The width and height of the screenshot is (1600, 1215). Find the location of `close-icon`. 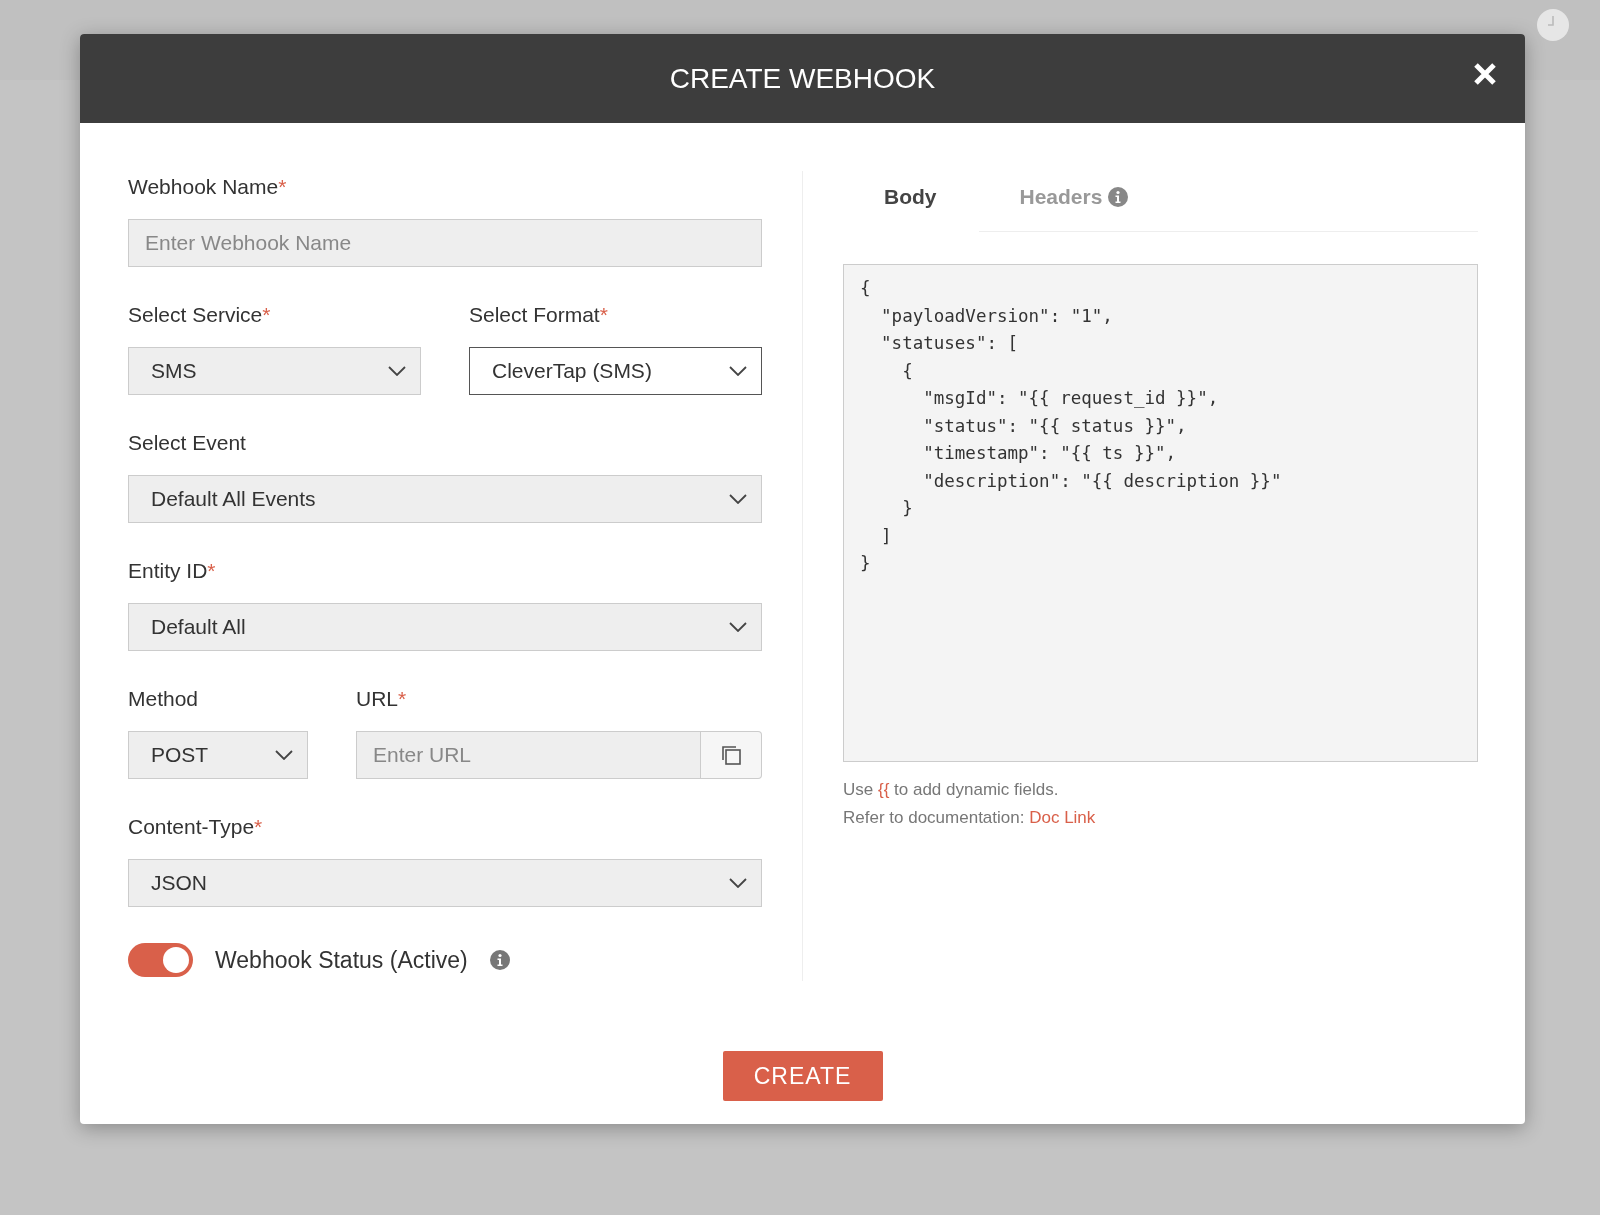

close-icon is located at coordinates (1485, 74).